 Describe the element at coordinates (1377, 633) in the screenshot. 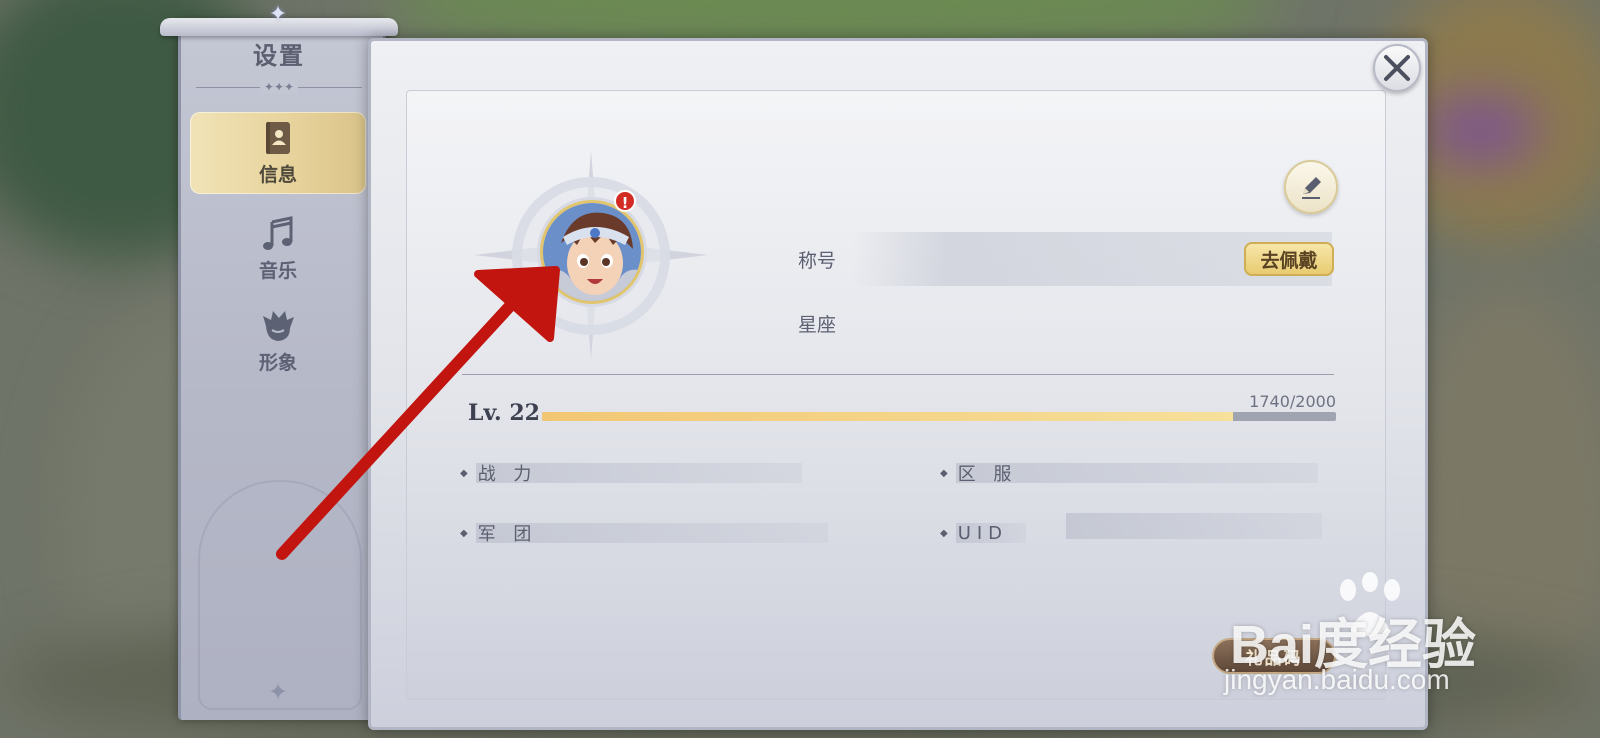

I see `watermark: Bai度经验 jingyan.baidu.com` at that location.